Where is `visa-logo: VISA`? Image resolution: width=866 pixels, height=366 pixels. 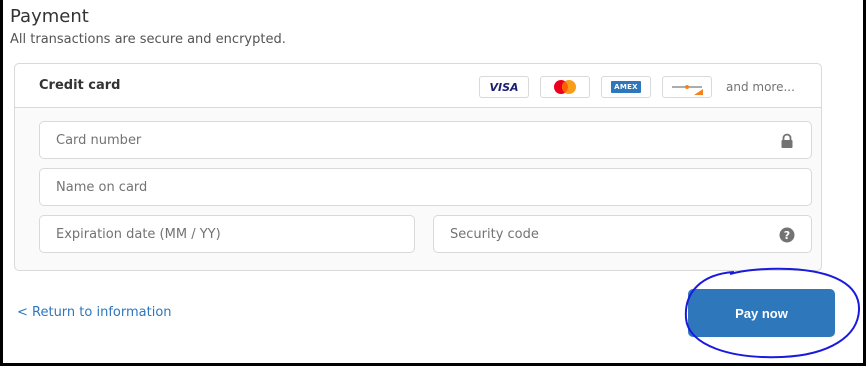
visa-logo: VISA is located at coordinates (504, 87).